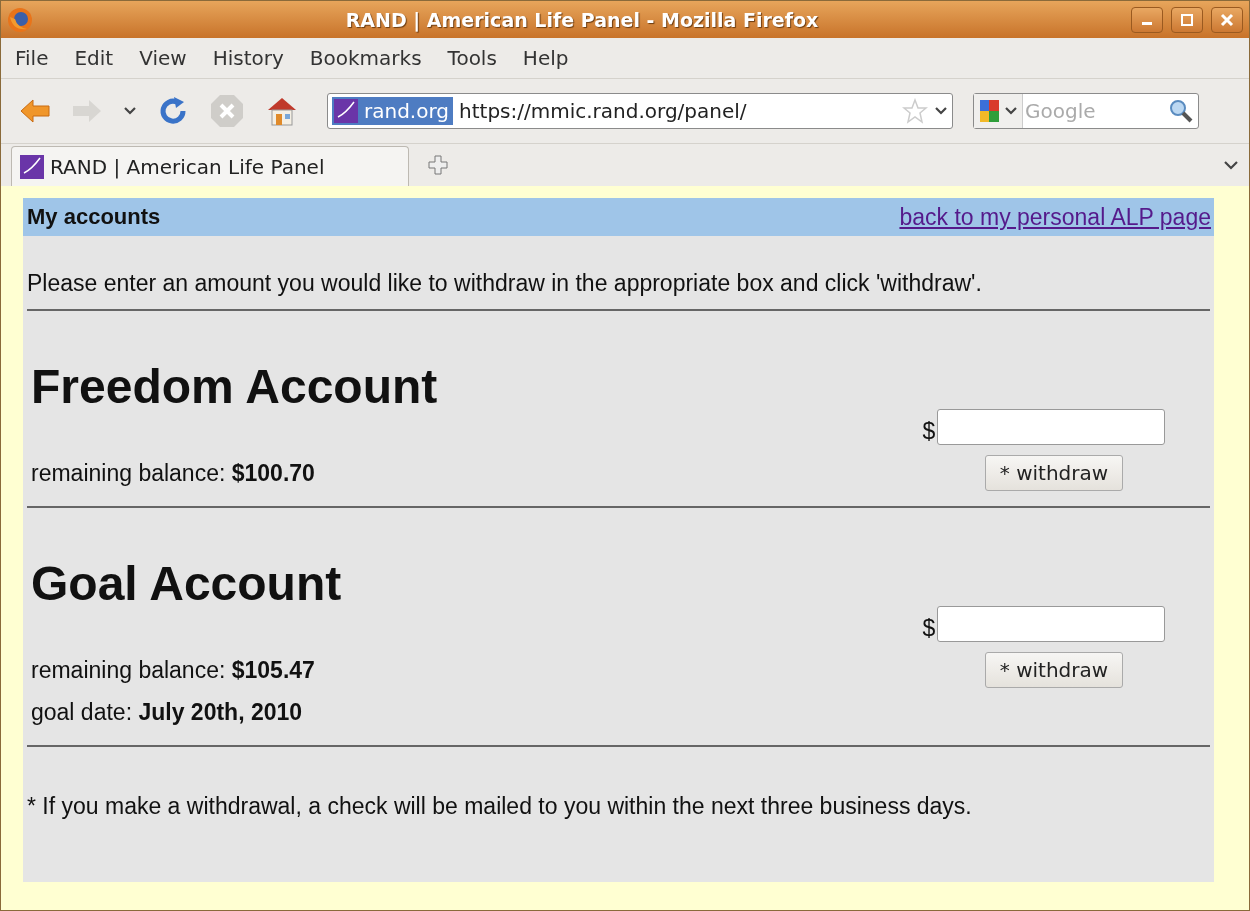 The height and width of the screenshot is (911, 1250). I want to click on menu-item: Help, so click(545, 58).